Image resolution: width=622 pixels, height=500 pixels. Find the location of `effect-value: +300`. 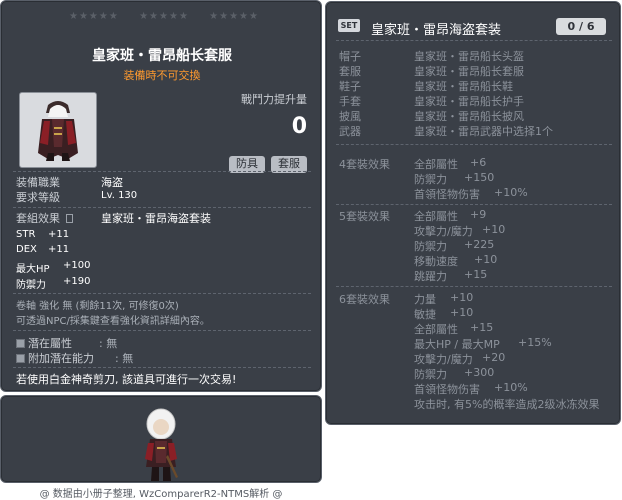

effect-value: +300 is located at coordinates (479, 372).